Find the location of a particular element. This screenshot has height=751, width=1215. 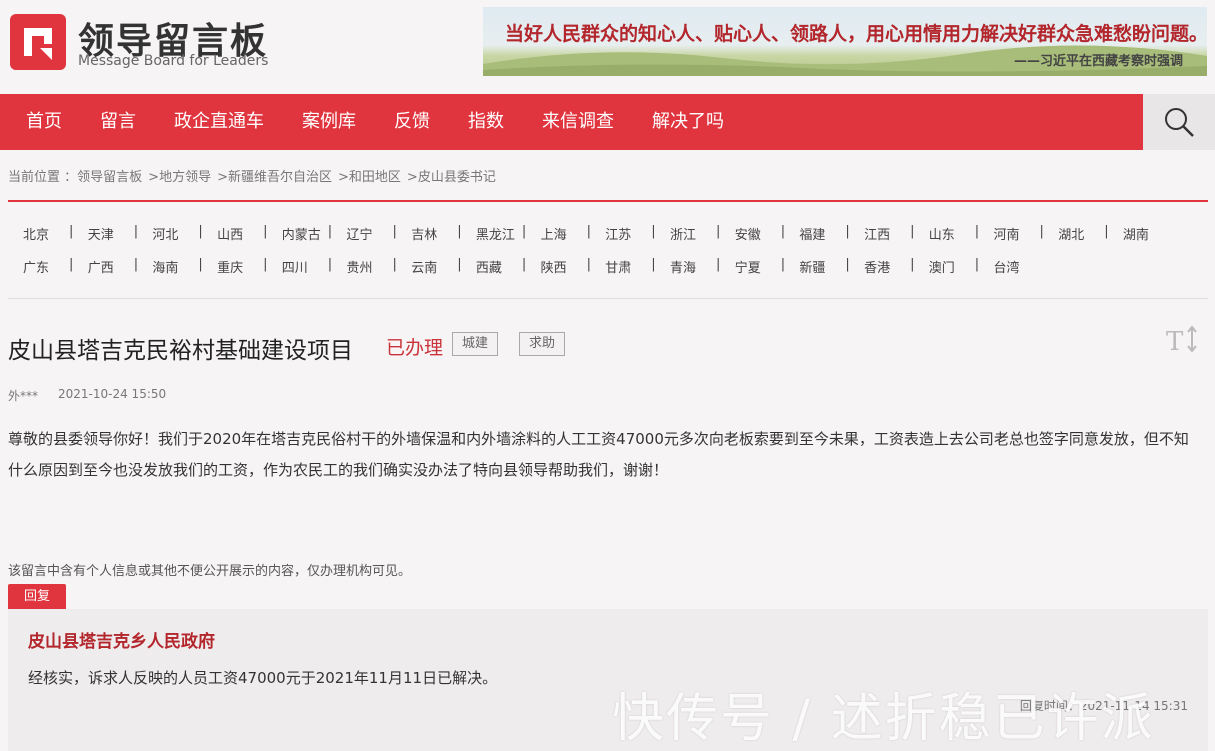

region-link: 青海 is located at coordinates (683, 266).